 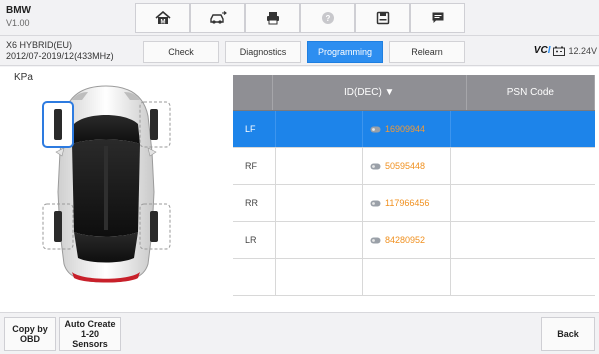 I want to click on help-button: ?, so click(x=327, y=18).